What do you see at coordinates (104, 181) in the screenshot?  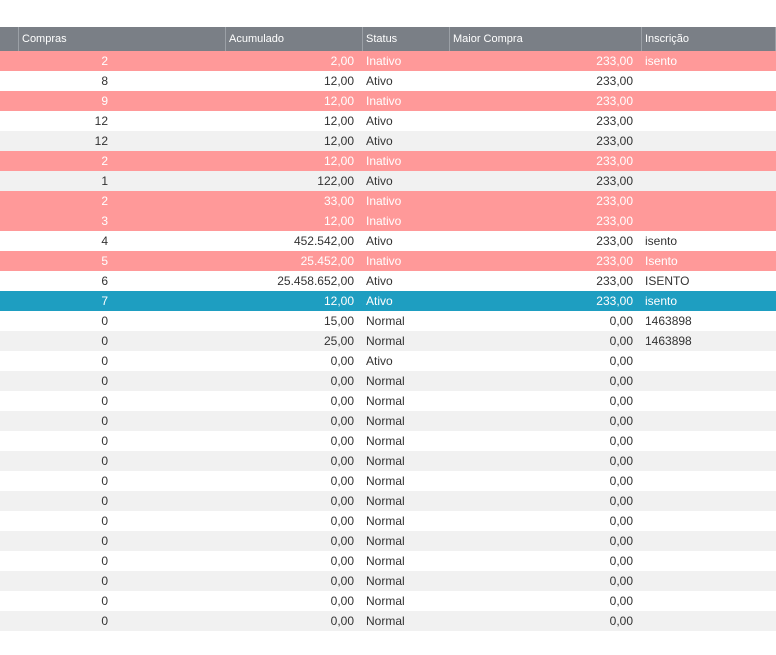 I see `cell-compras: 1` at bounding box center [104, 181].